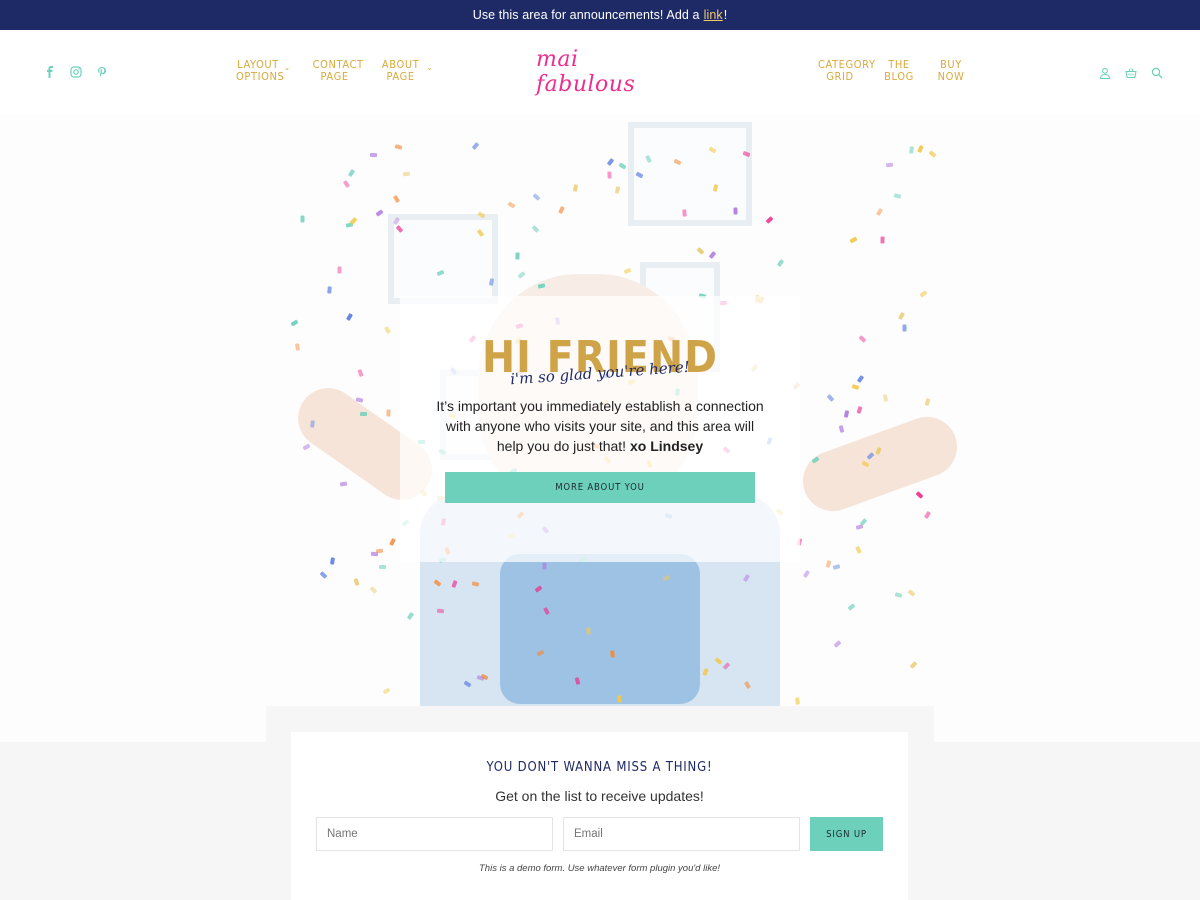 This screenshot has height=900, width=1200. Describe the element at coordinates (681, 834) in the screenshot. I see `email-field` at that location.